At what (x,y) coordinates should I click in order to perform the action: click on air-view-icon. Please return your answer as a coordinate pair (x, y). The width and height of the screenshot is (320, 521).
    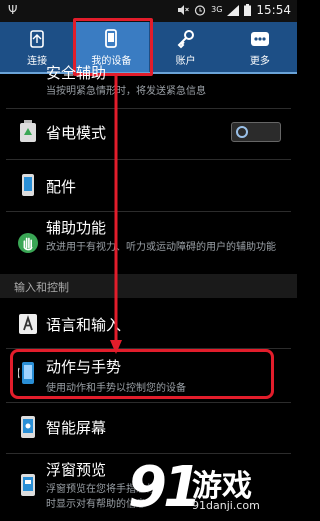
    Looking at the image, I should click on (28, 485).